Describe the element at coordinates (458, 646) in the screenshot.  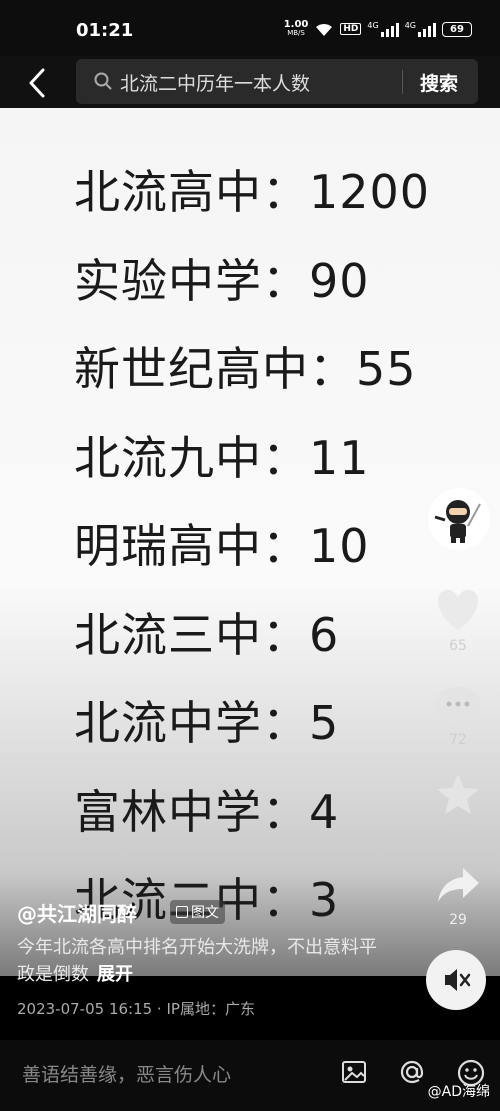
I see `like-count: 65` at that location.